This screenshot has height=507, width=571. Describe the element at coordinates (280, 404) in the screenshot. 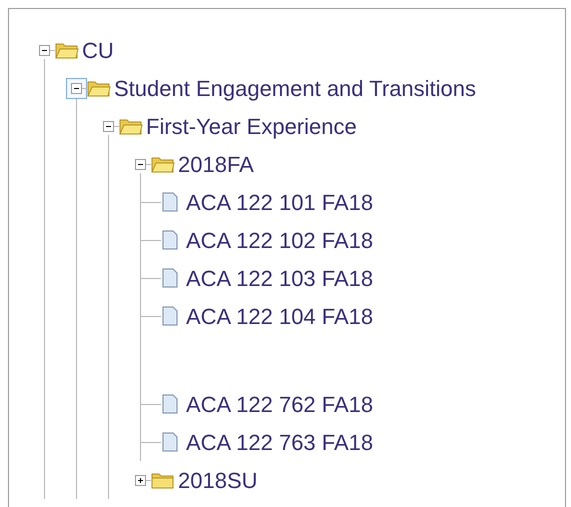

I see `tree-item-label: ACA 122 762 FA18` at that location.